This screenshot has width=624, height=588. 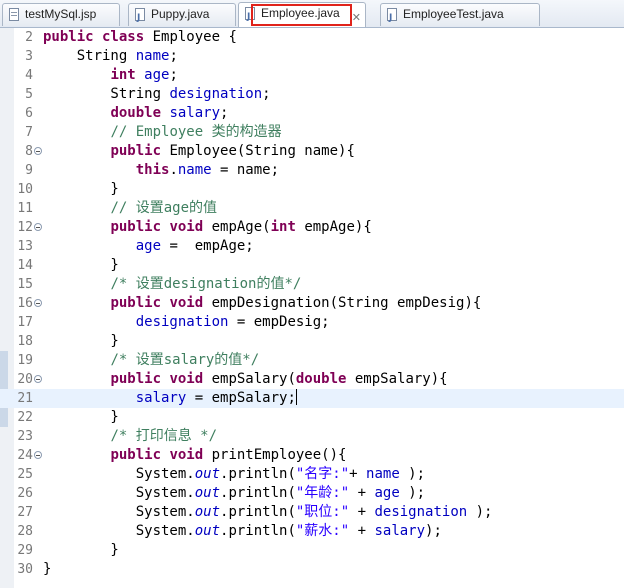 I want to click on keyword-token: int, so click(x=283, y=227).